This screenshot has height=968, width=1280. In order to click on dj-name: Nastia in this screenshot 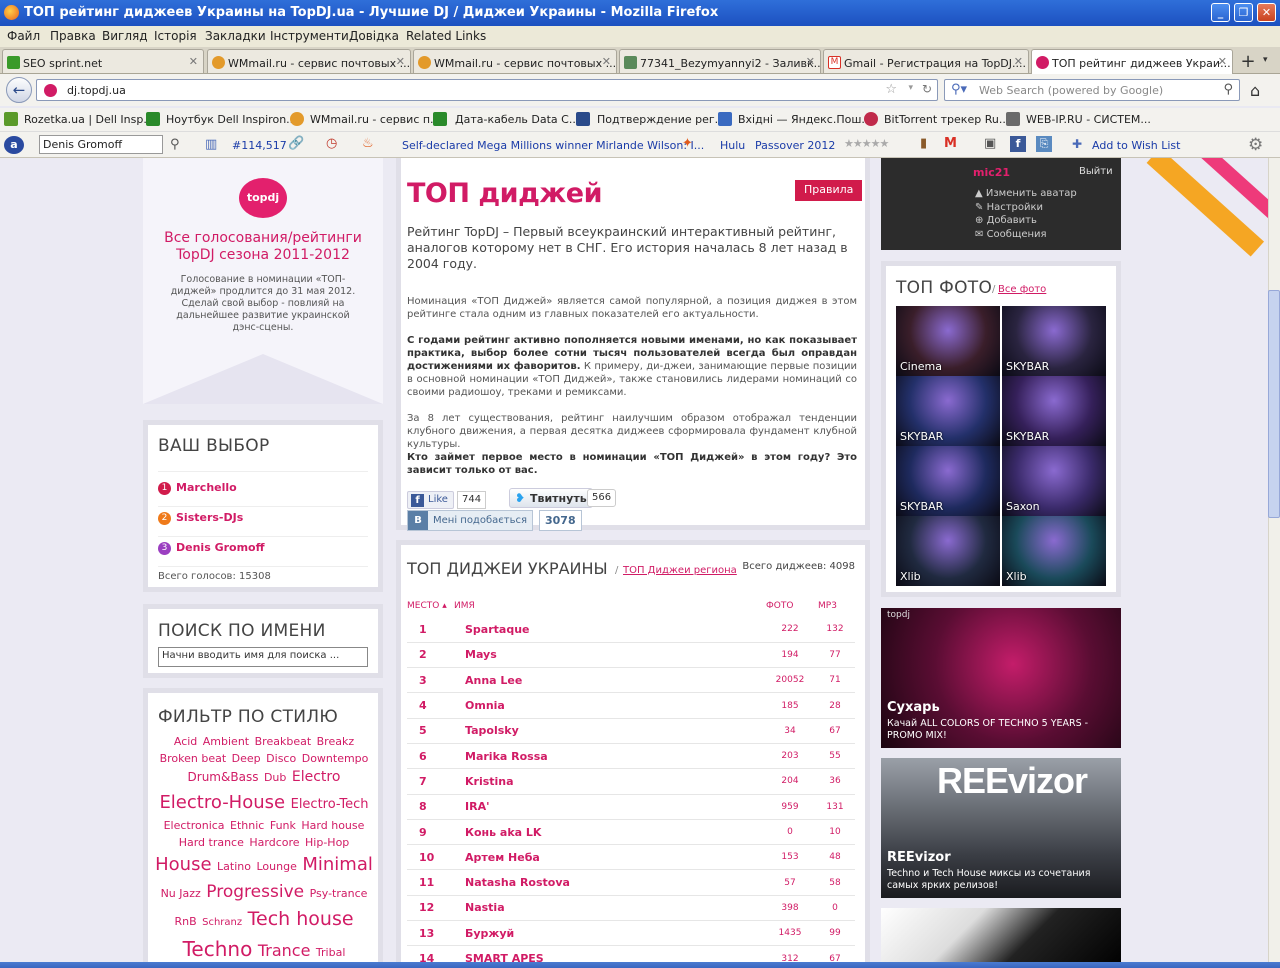, I will do `click(615, 908)`.